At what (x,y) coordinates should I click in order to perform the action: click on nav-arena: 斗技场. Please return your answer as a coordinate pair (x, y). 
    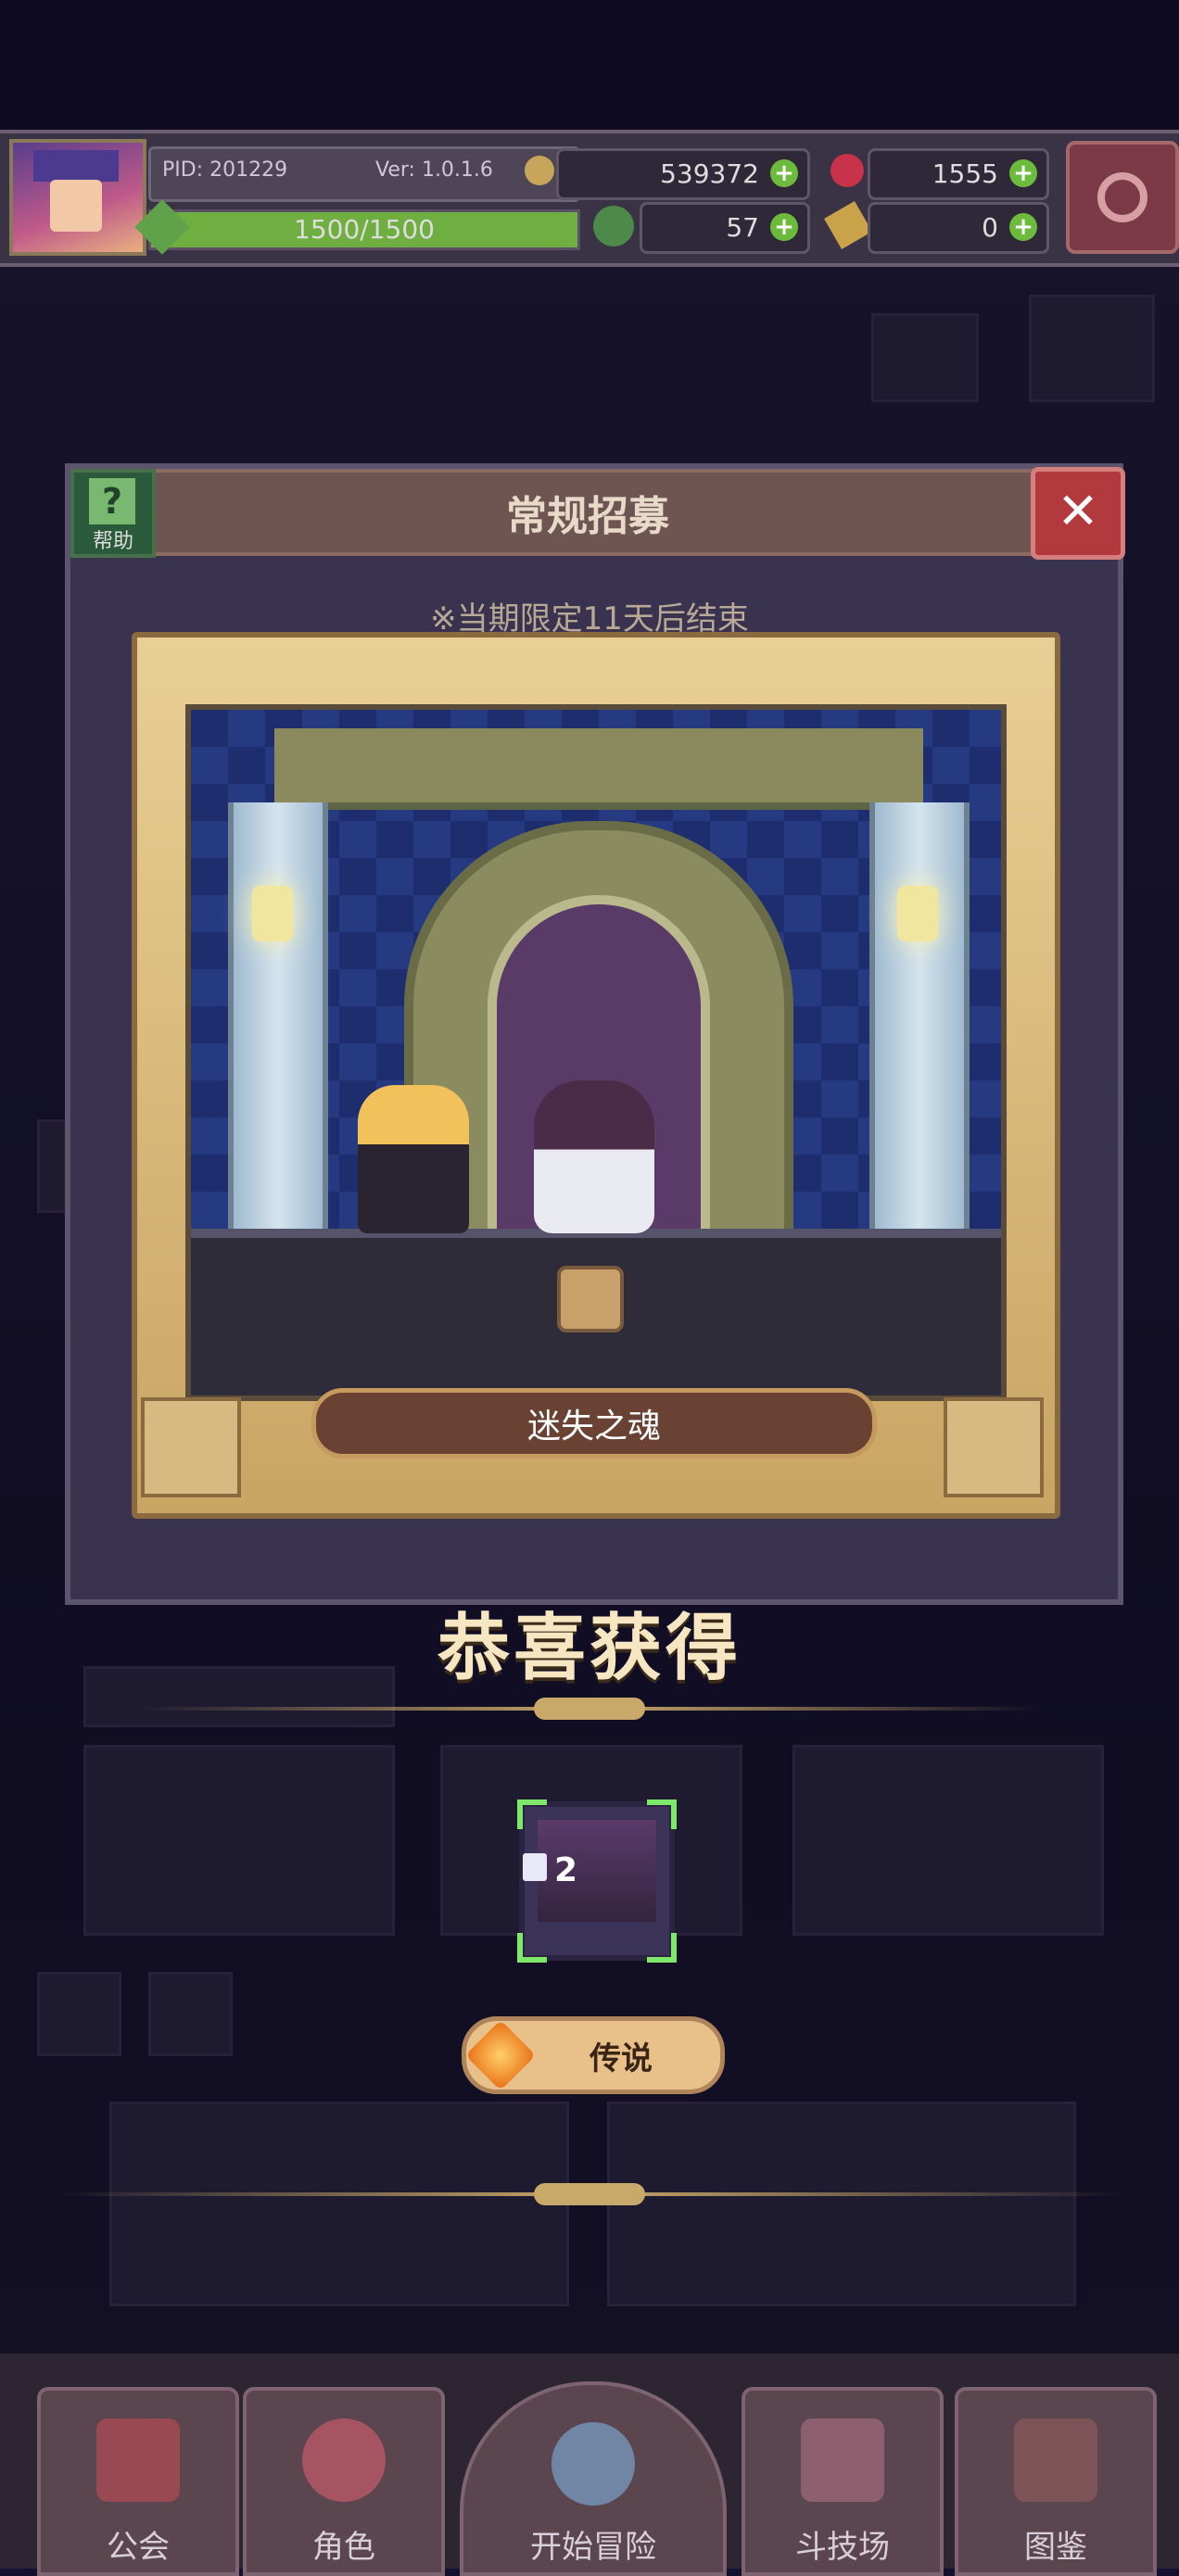
    Looking at the image, I should click on (843, 2482).